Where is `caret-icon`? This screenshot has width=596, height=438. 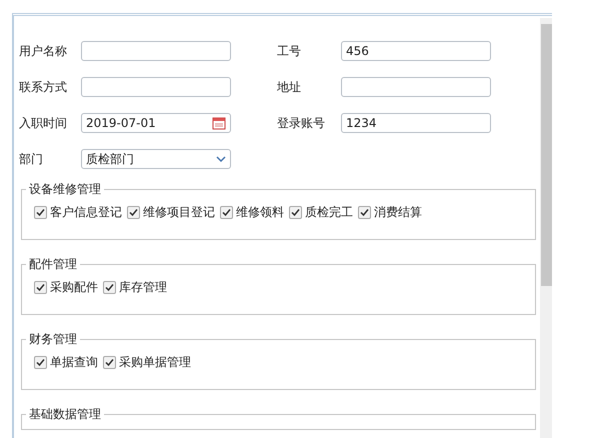
caret-icon is located at coordinates (221, 159).